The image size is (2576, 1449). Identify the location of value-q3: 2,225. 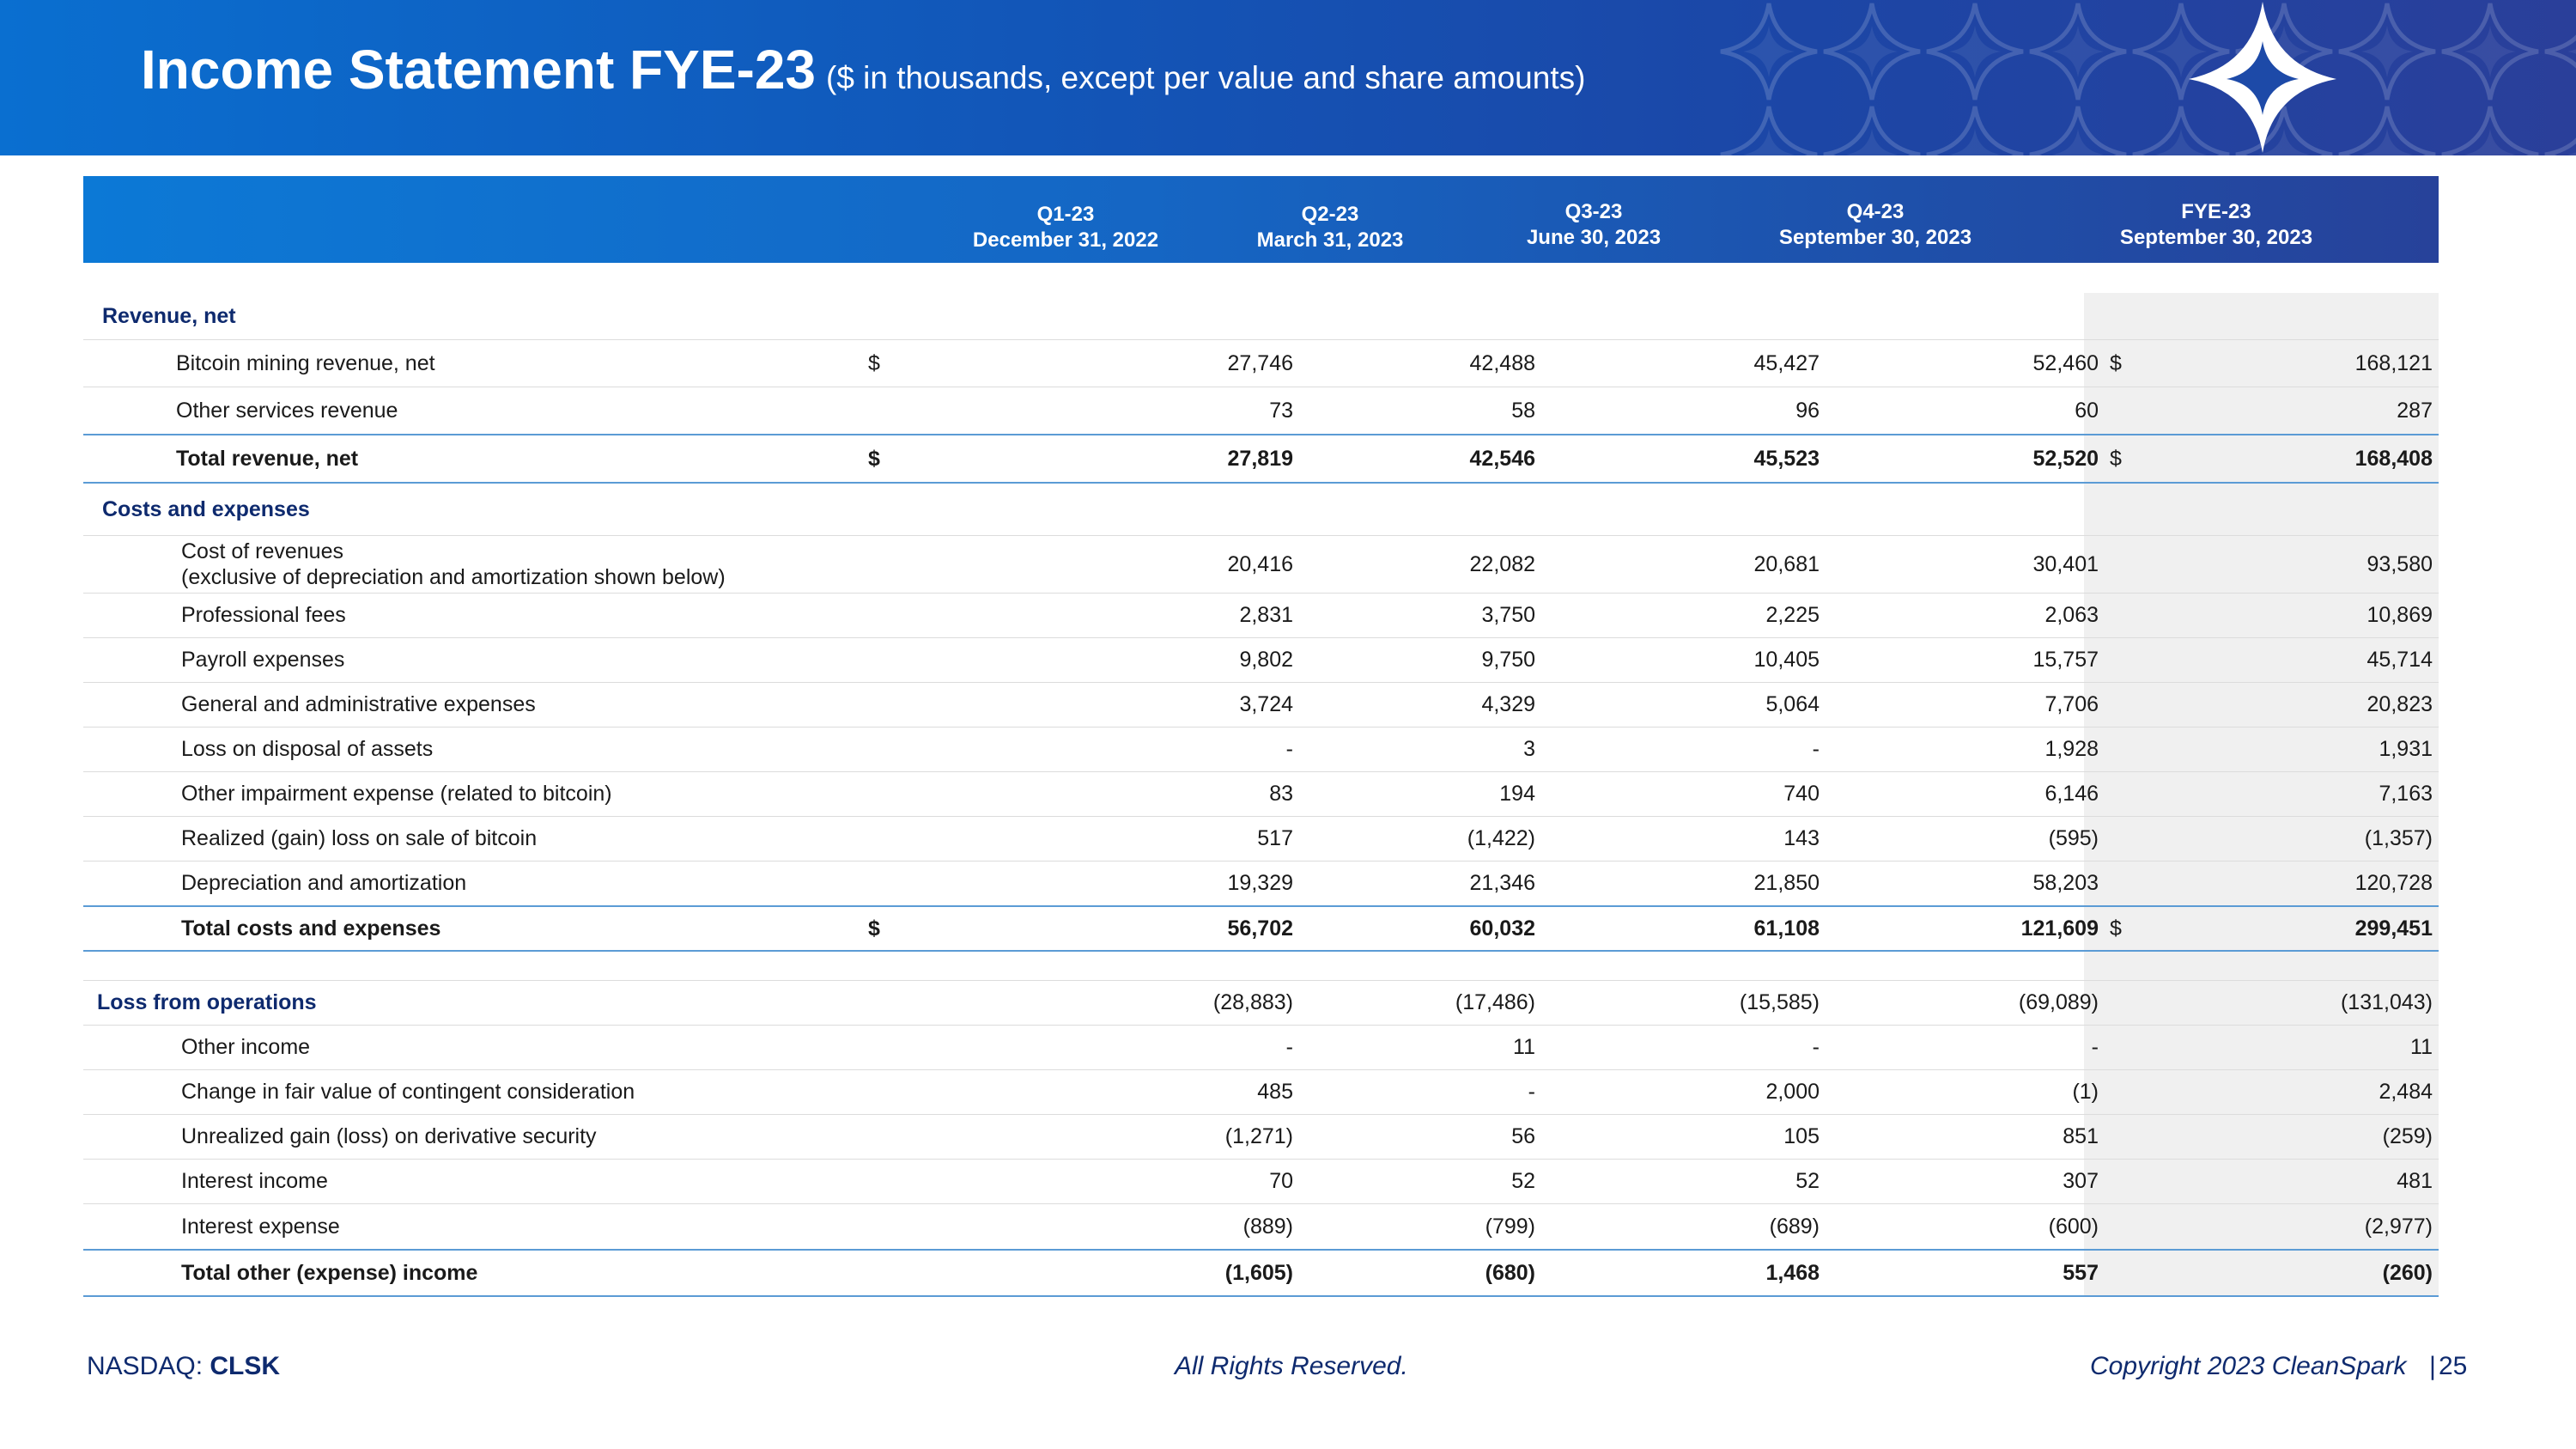
(1792, 615).